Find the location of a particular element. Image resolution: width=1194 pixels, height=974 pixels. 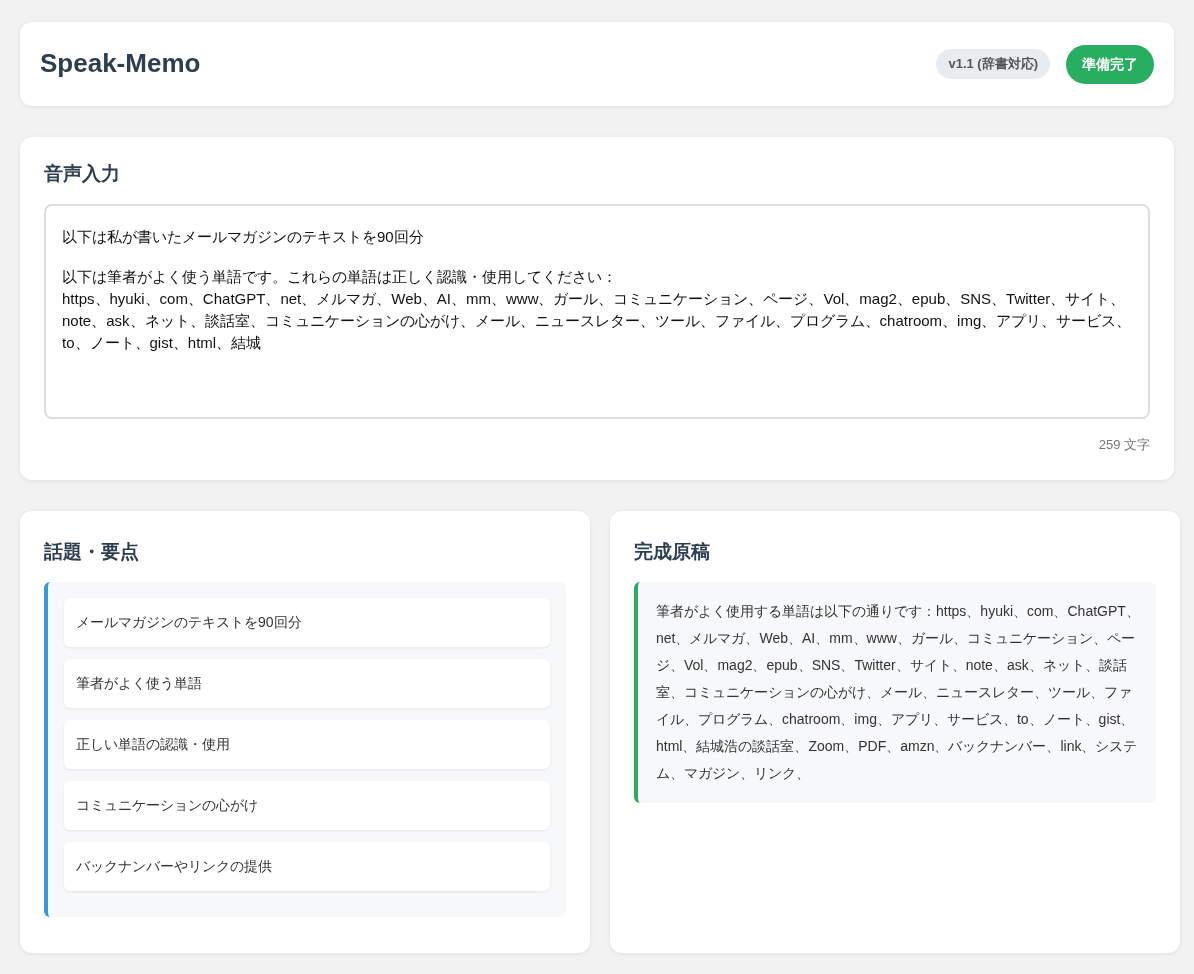

topic-item: メールマガジンのテキストを90回分 is located at coordinates (307, 623).